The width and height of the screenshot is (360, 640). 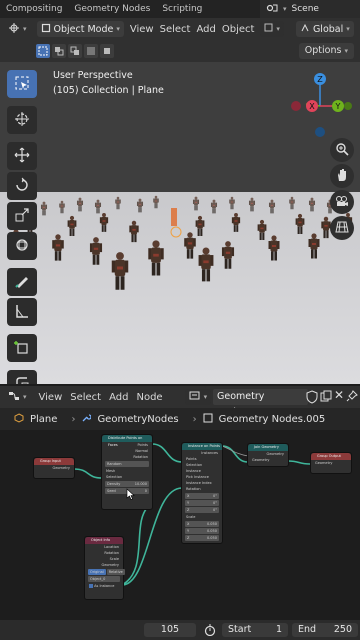 What do you see at coordinates (325, 630) in the screenshot?
I see `end-frame-field: End 250` at bounding box center [325, 630].